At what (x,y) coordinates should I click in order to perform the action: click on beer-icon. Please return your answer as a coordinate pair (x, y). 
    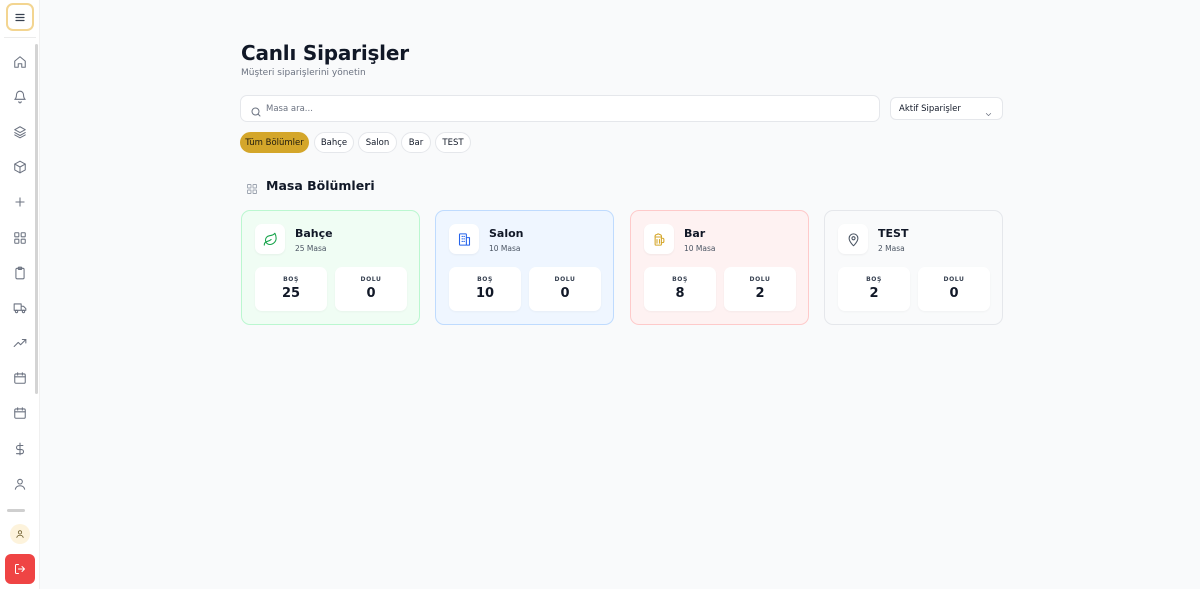
    Looking at the image, I should click on (659, 239).